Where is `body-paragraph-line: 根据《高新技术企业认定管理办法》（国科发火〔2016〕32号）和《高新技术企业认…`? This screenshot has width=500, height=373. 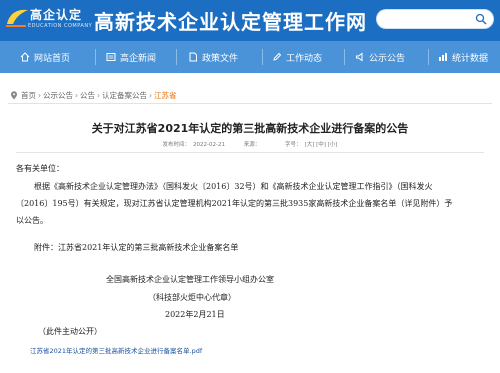
body-paragraph-line: 根据《高新技术企业认定管理办法》（国科发火〔2016〕32号）和《高新技术企业认… is located at coordinates (233, 186).